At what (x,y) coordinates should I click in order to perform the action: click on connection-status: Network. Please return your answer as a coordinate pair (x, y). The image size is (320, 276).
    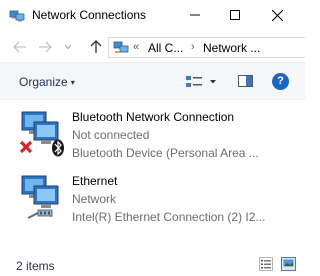
    Looking at the image, I should click on (94, 199).